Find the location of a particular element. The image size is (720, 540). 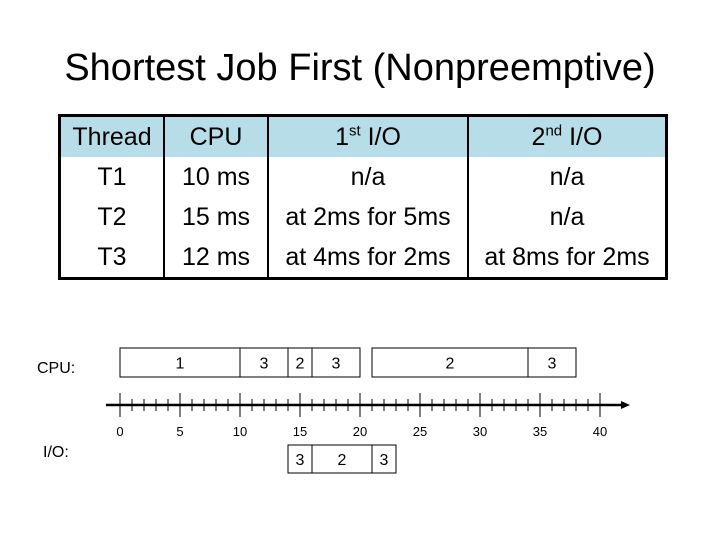

tick-label: 30 is located at coordinates (480, 431).